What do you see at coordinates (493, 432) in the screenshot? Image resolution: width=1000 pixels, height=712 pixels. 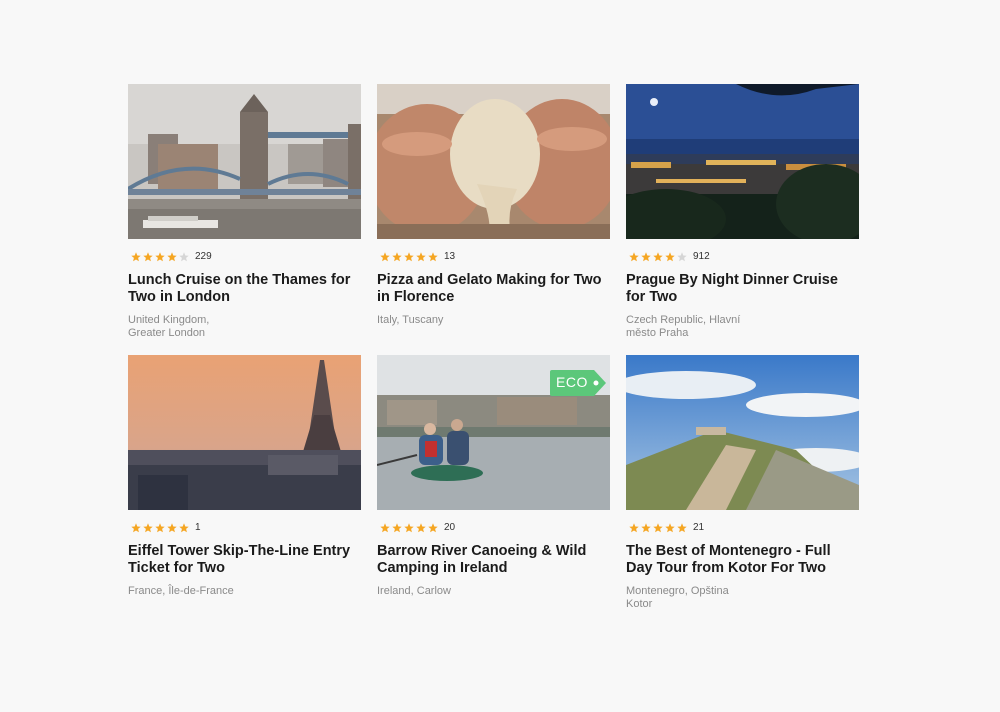 I see `card-image: ECO` at bounding box center [493, 432].